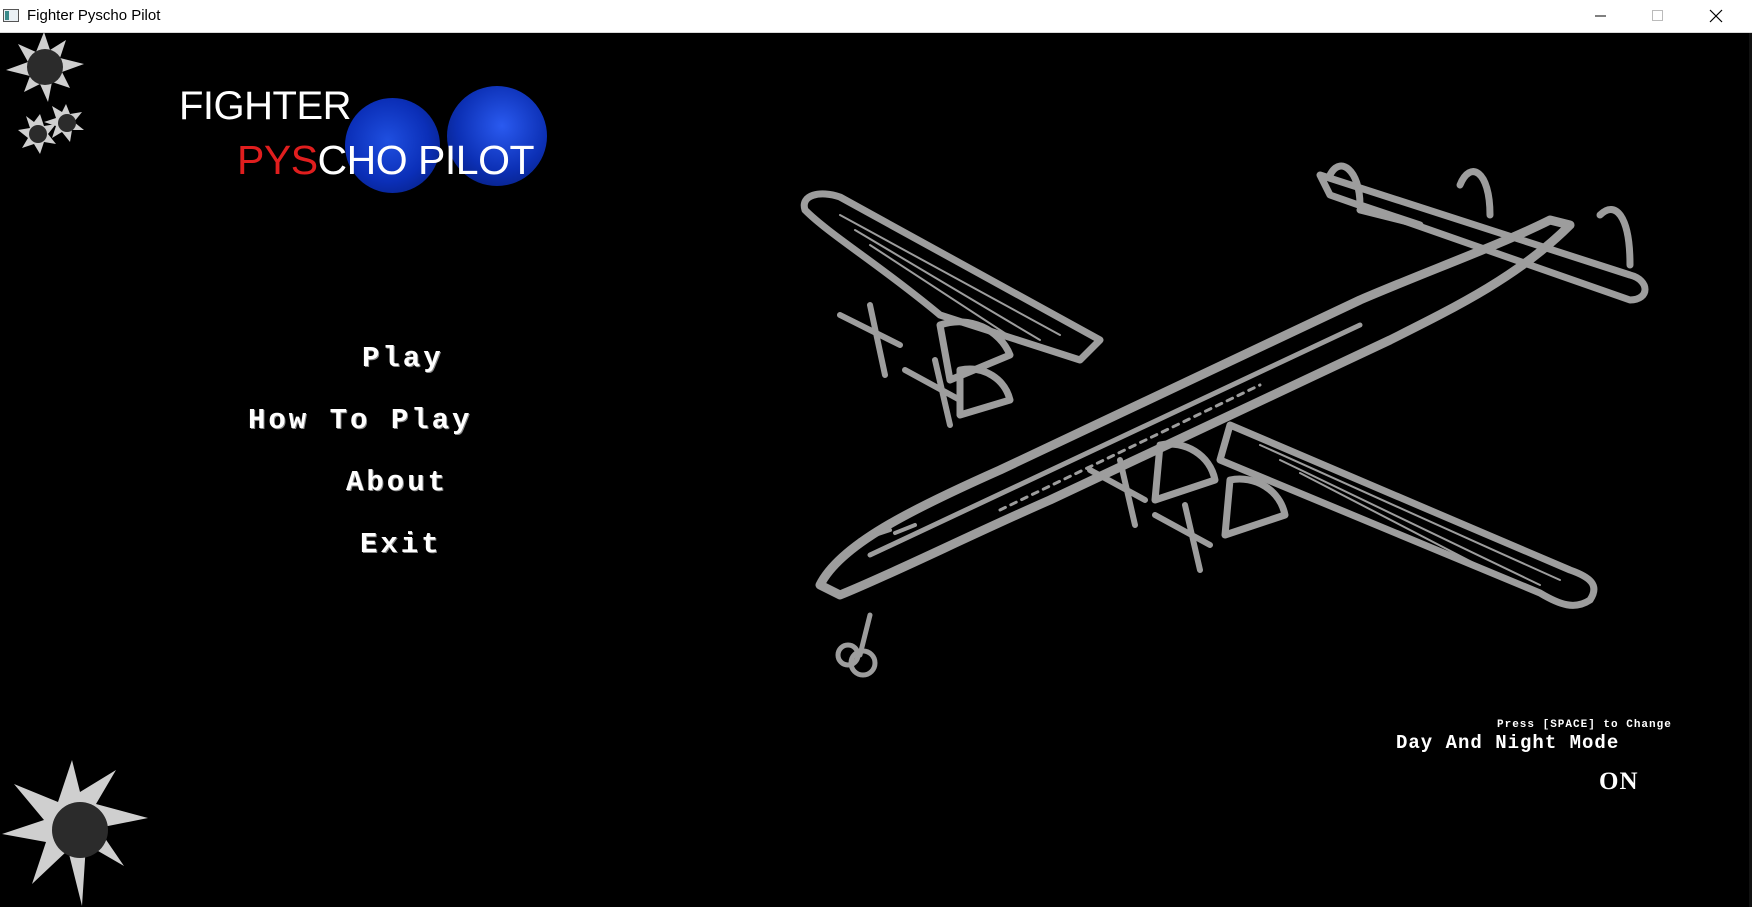 This screenshot has width=1752, height=907. I want to click on about-button: About, so click(397, 482).